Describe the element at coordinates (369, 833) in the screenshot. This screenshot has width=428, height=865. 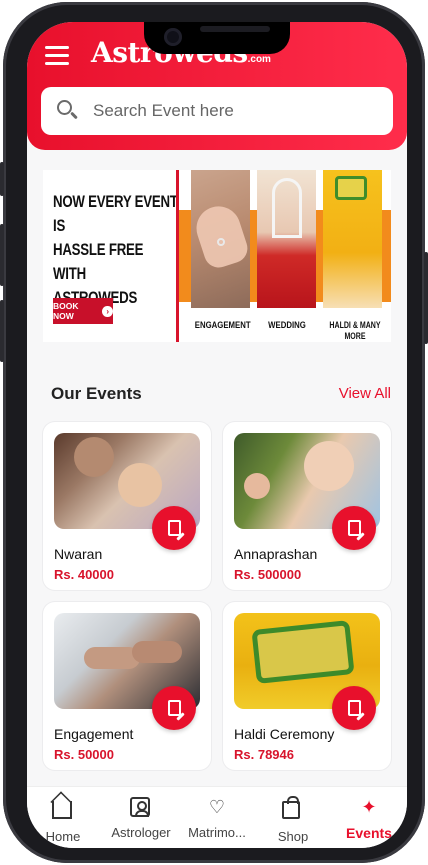
I see `nav-label: Events` at that location.